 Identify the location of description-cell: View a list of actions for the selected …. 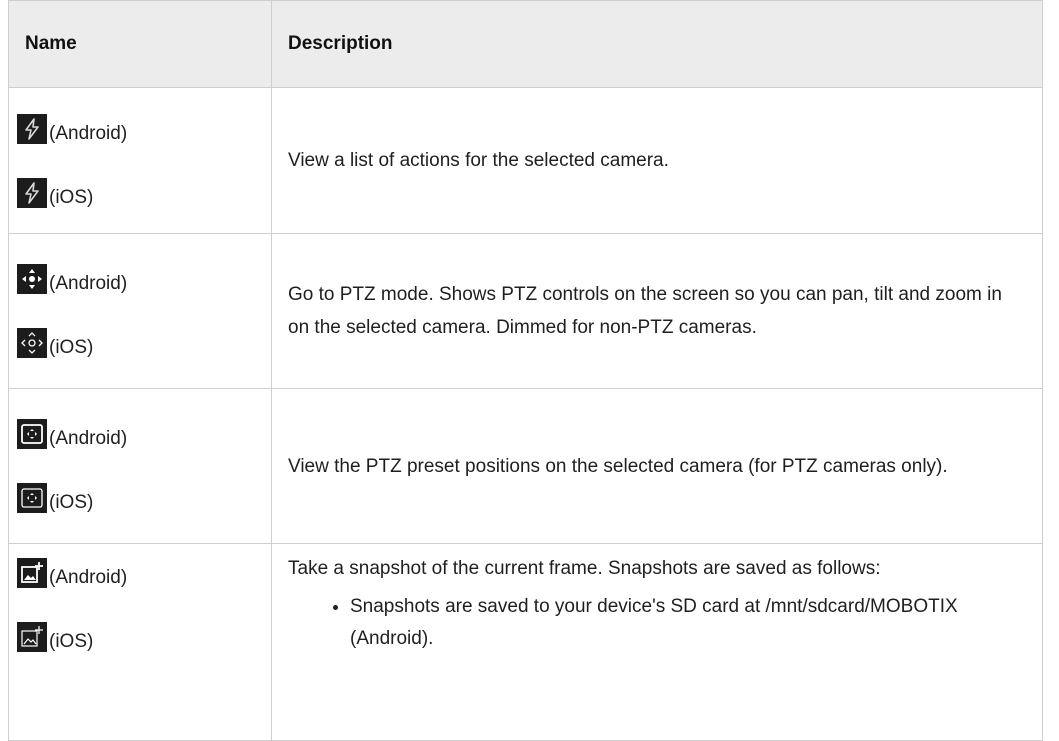
(657, 160).